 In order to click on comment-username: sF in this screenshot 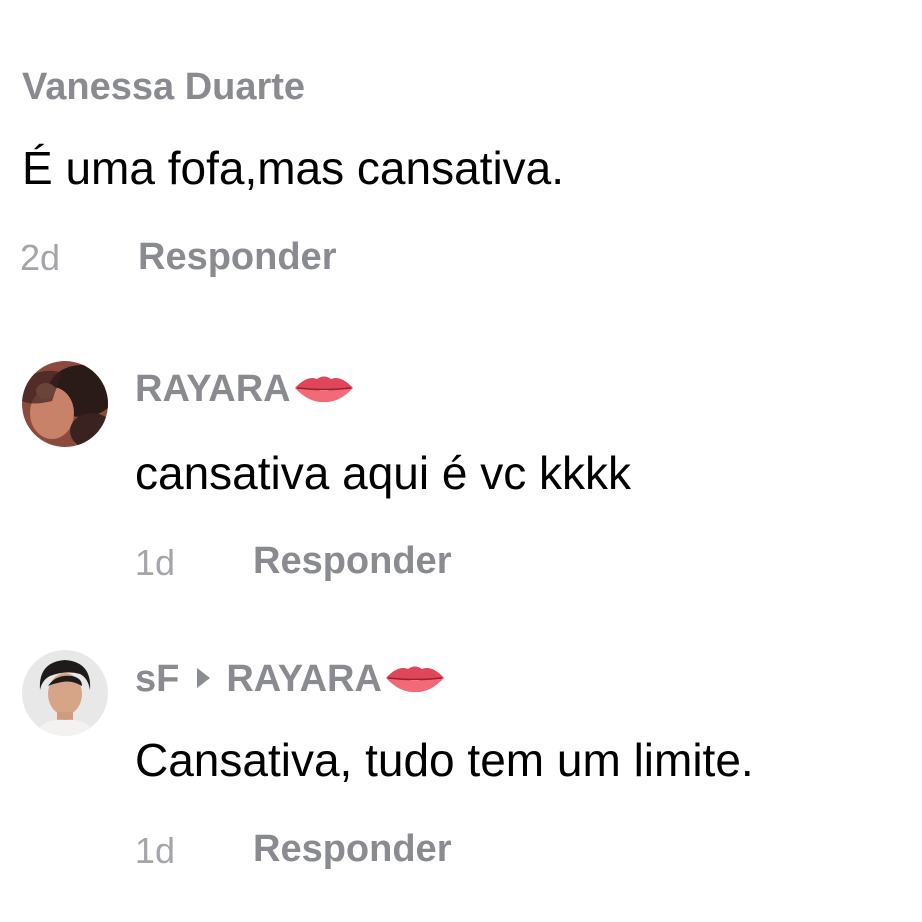, I will do `click(157, 679)`.